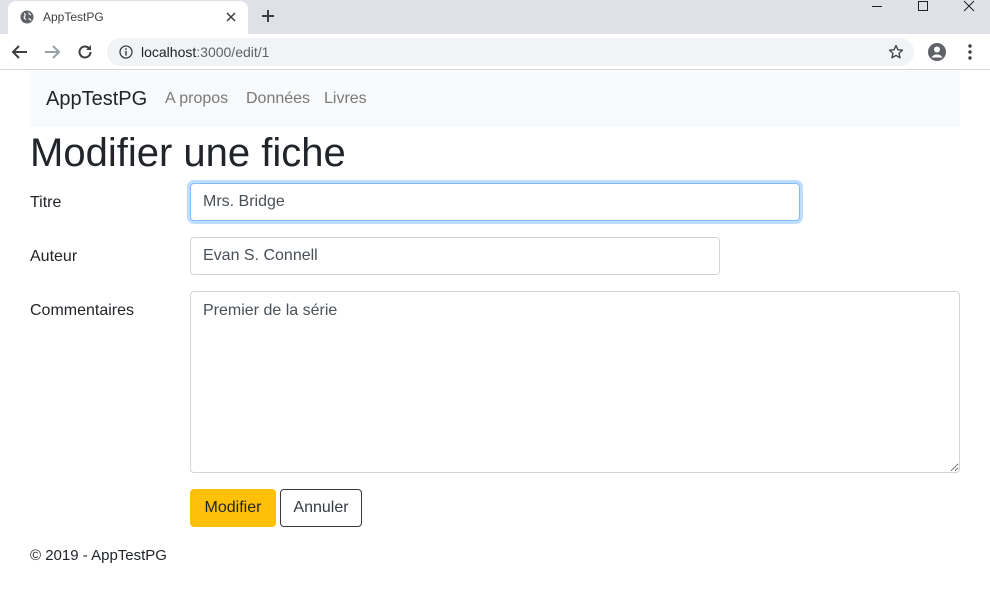  What do you see at coordinates (321, 508) in the screenshot?
I see `annuler-button: Annuler` at bounding box center [321, 508].